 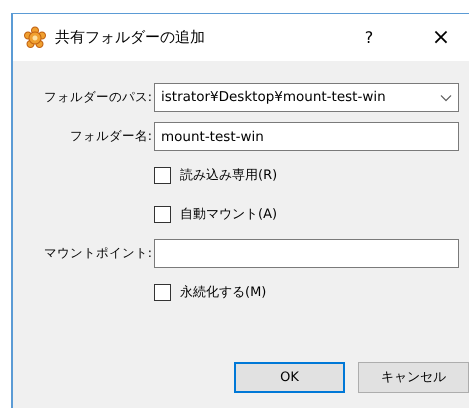 I want to click on path-dropdown: istrator¥Desktop¥mount-test-win, so click(x=306, y=97).